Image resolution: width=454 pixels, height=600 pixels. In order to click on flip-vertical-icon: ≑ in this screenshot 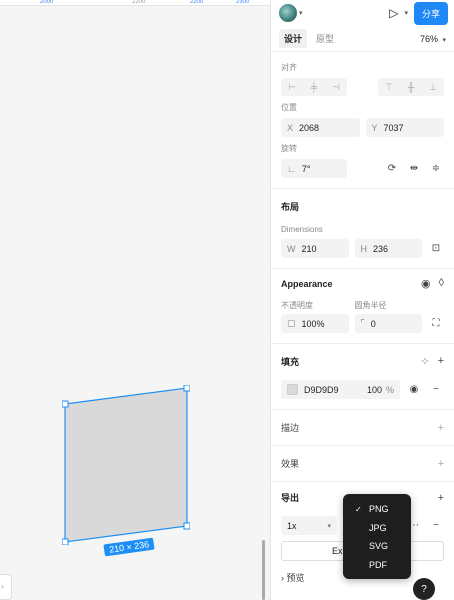, I will do `click(436, 169)`.